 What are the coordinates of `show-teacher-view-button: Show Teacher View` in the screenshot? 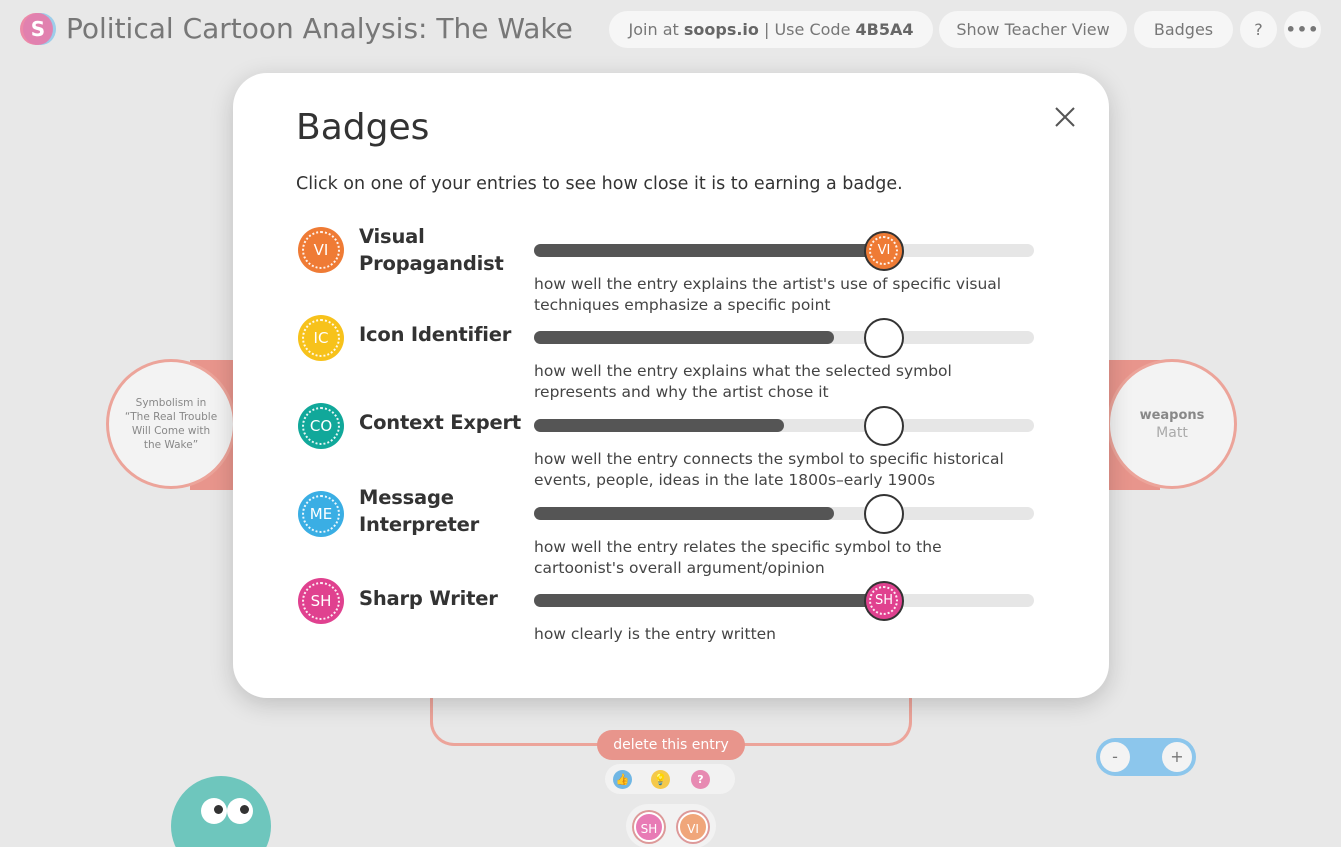 It's located at (1033, 29).